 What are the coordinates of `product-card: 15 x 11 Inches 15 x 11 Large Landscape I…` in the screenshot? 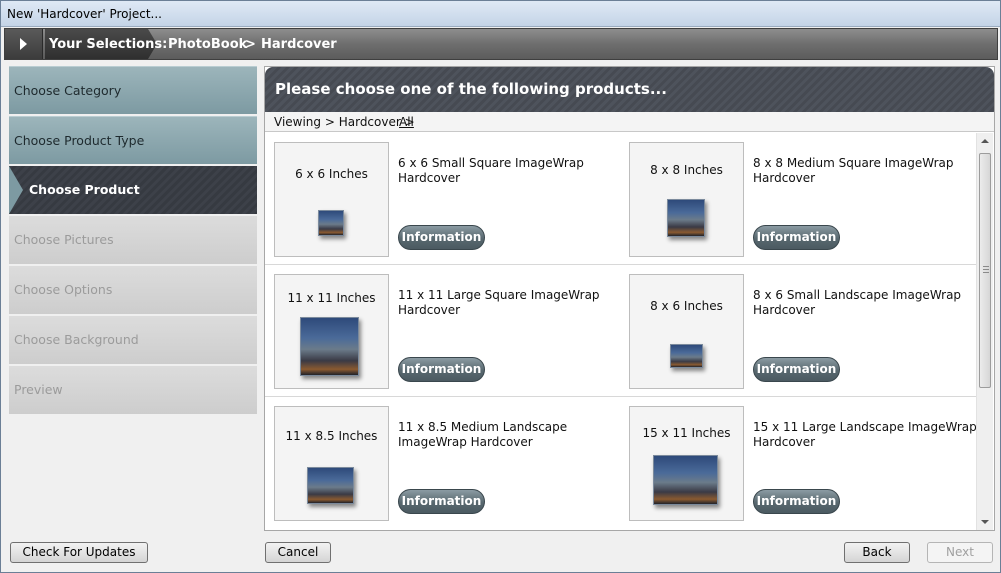 It's located at (802, 464).